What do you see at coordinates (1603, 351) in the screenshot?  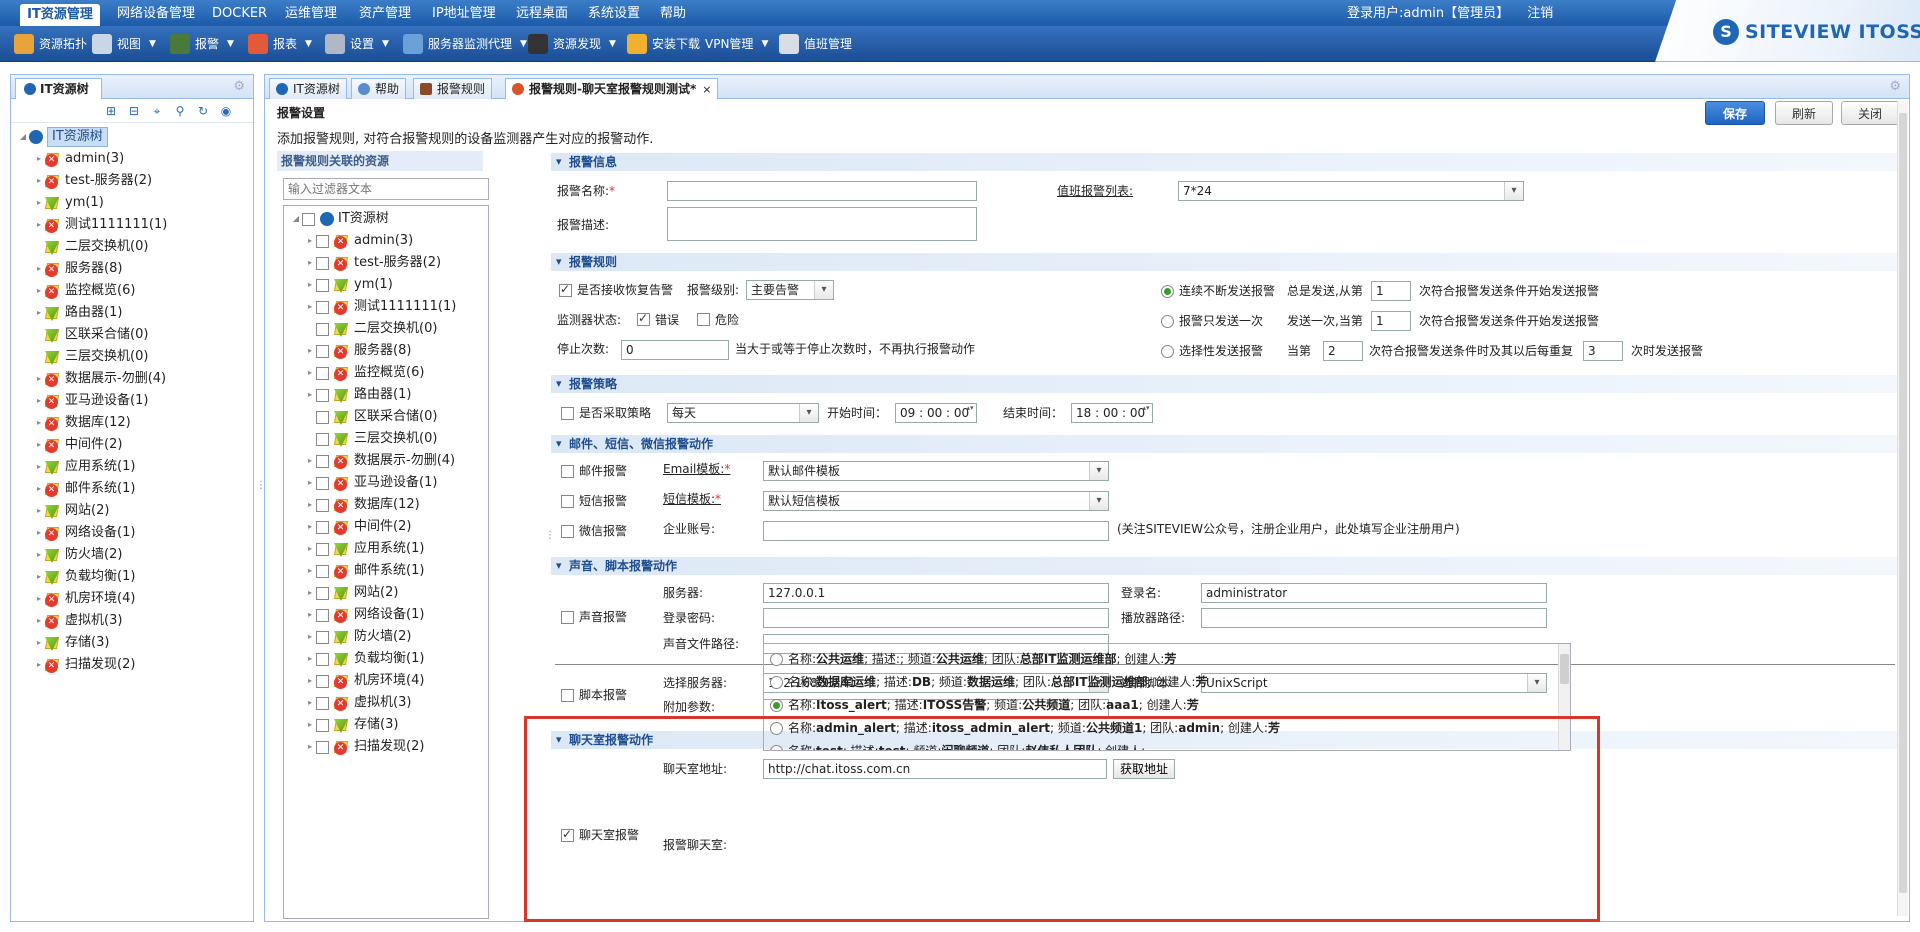 I see `send-selective-repeat-input: 3` at bounding box center [1603, 351].